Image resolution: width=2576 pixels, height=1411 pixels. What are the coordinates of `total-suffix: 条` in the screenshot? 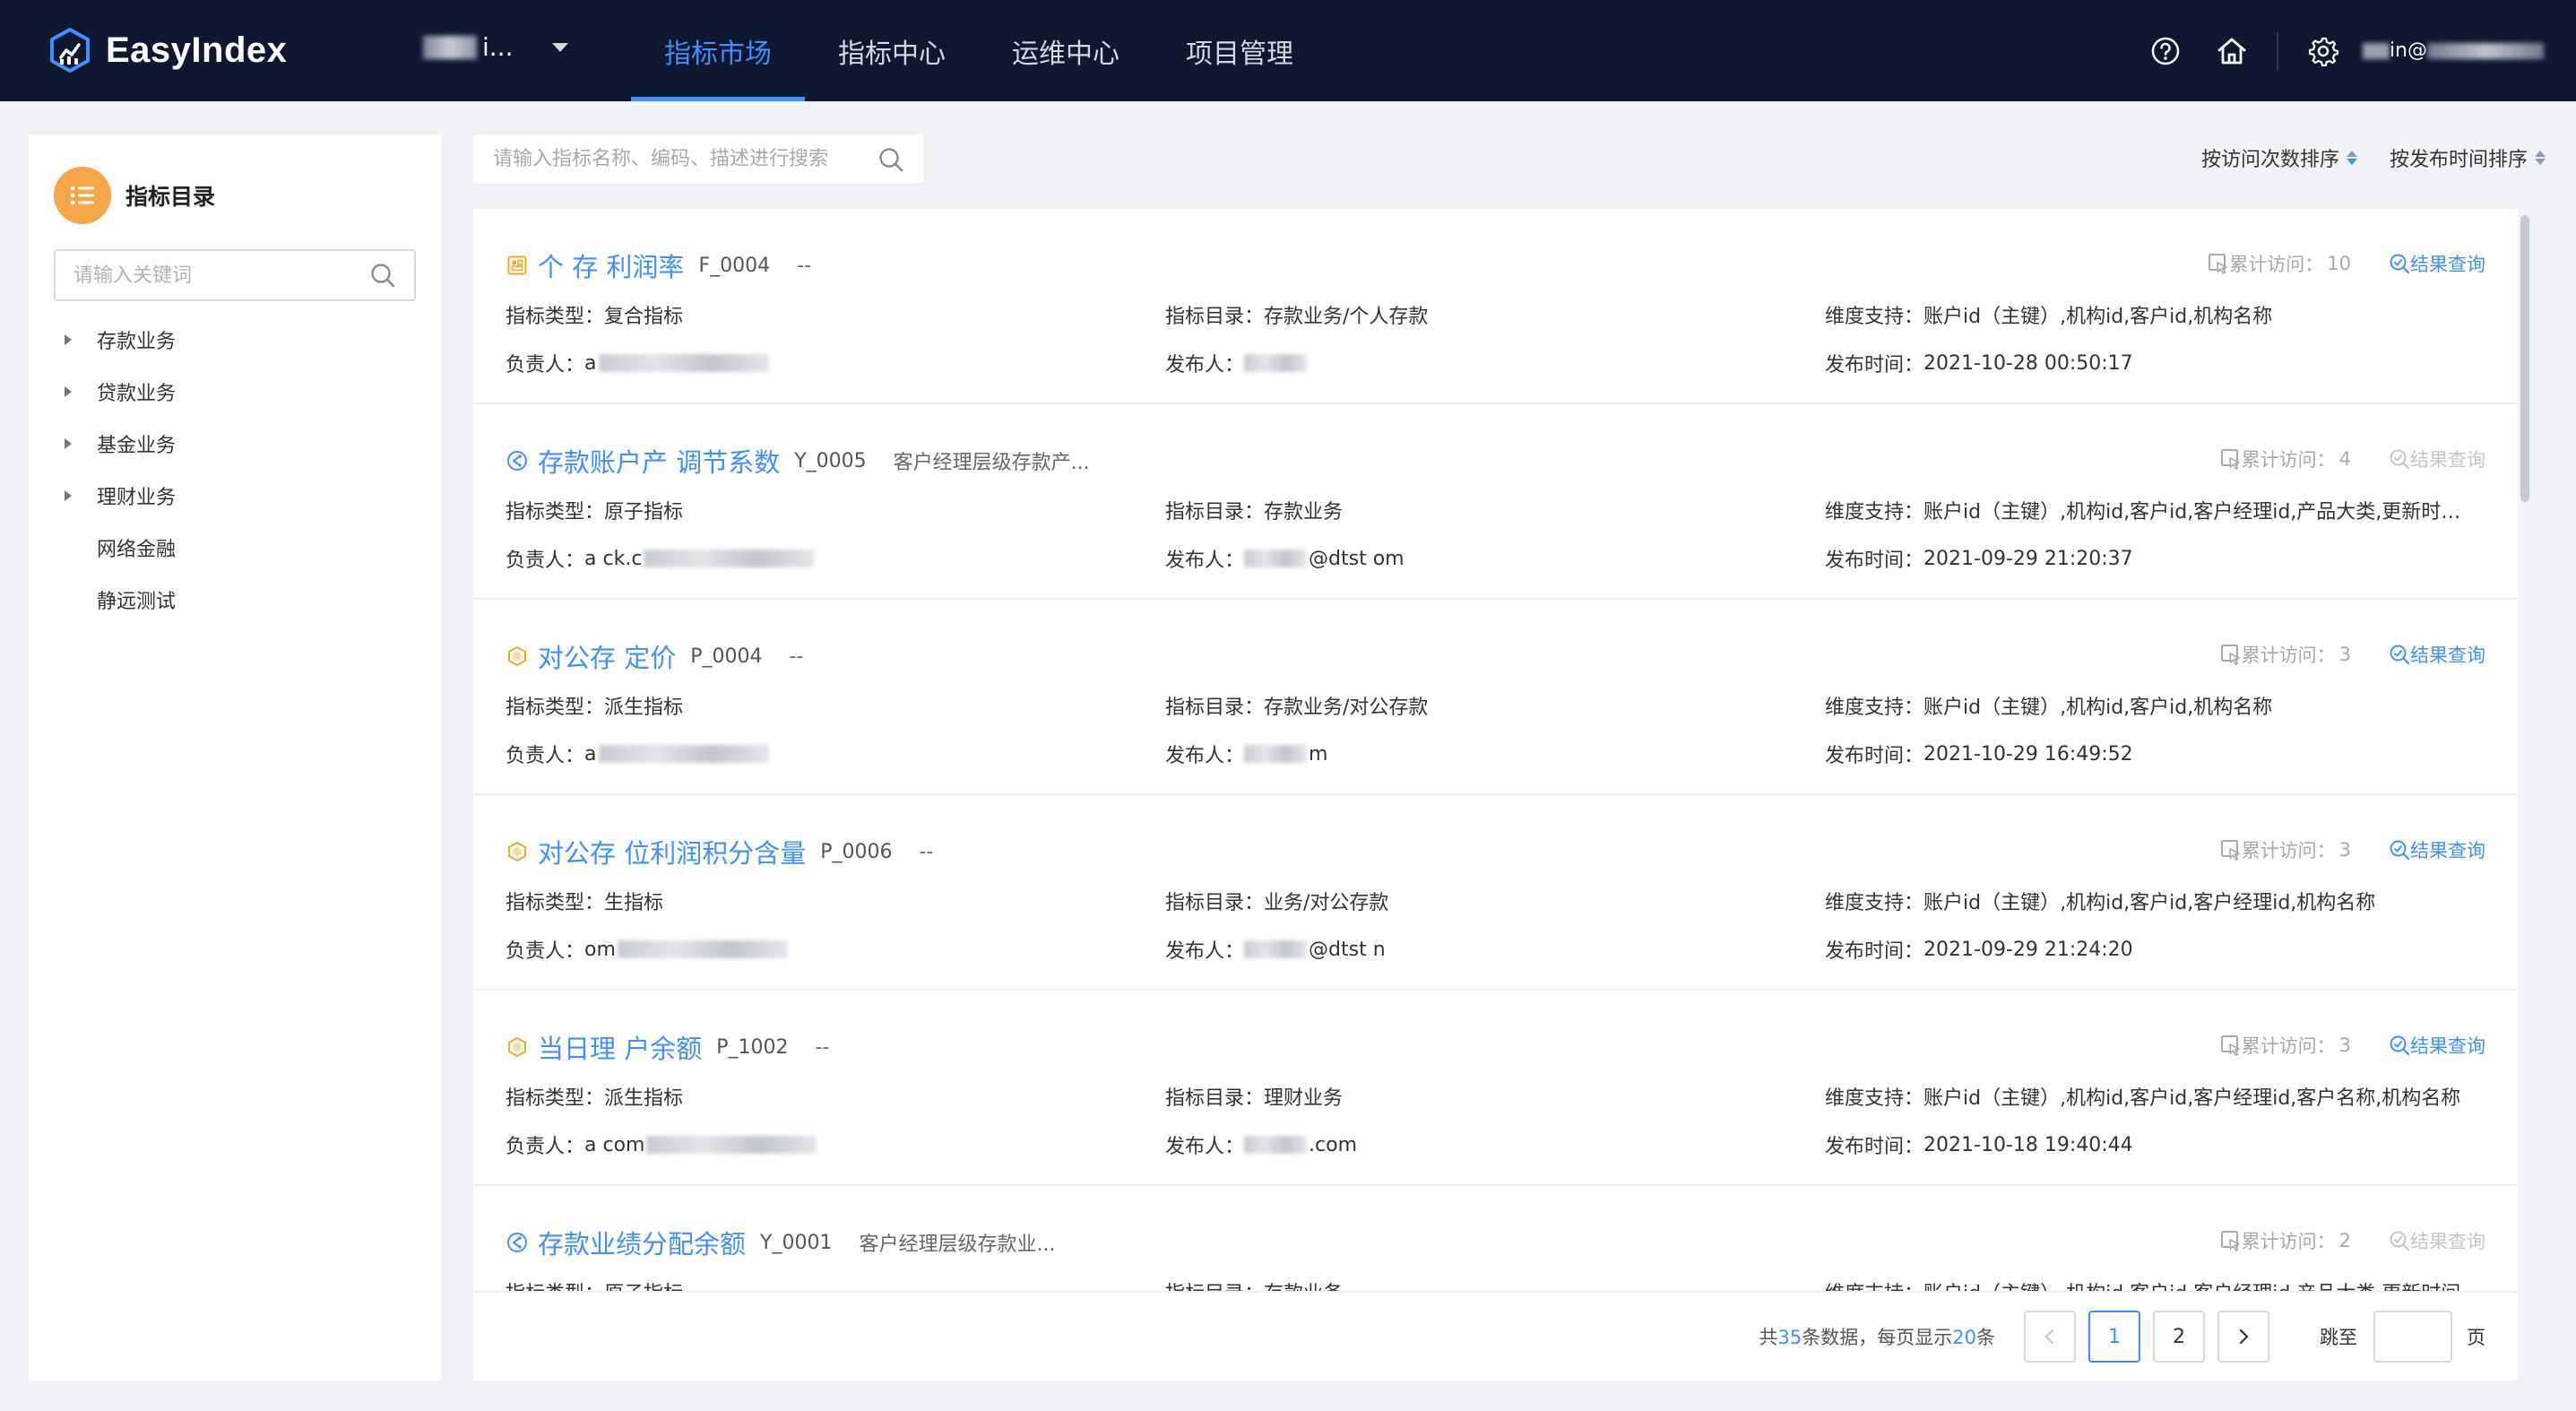 It's located at (1985, 1337).